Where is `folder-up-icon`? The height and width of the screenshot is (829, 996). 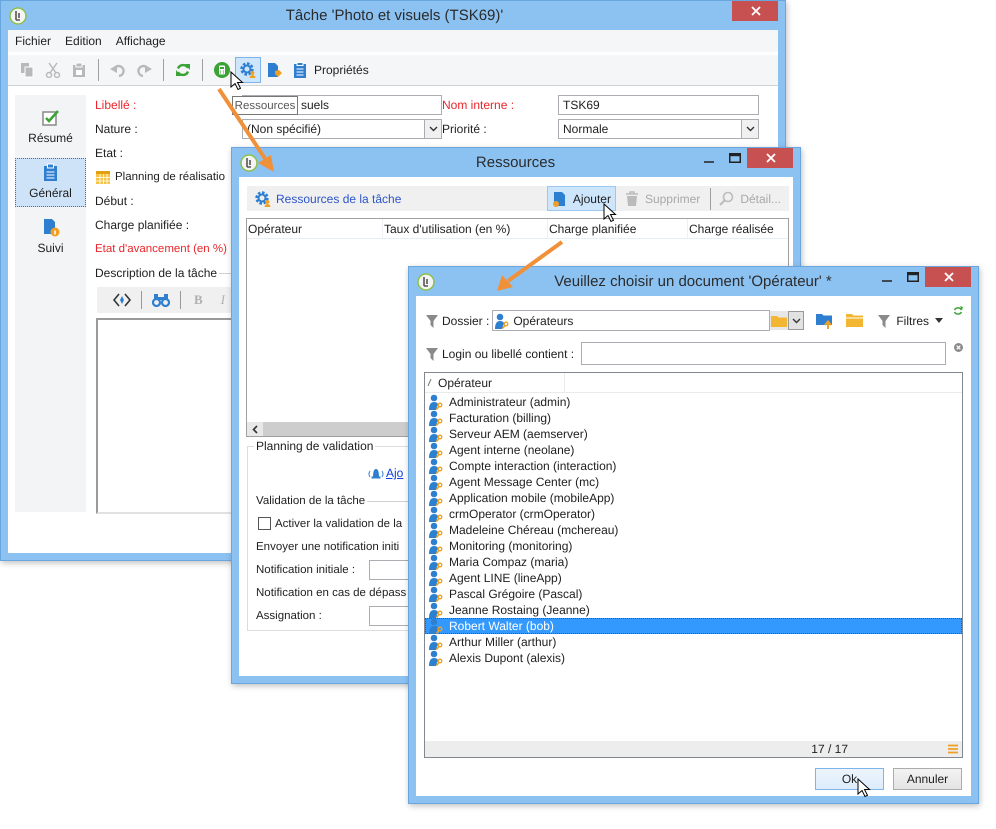
folder-up-icon is located at coordinates (825, 320).